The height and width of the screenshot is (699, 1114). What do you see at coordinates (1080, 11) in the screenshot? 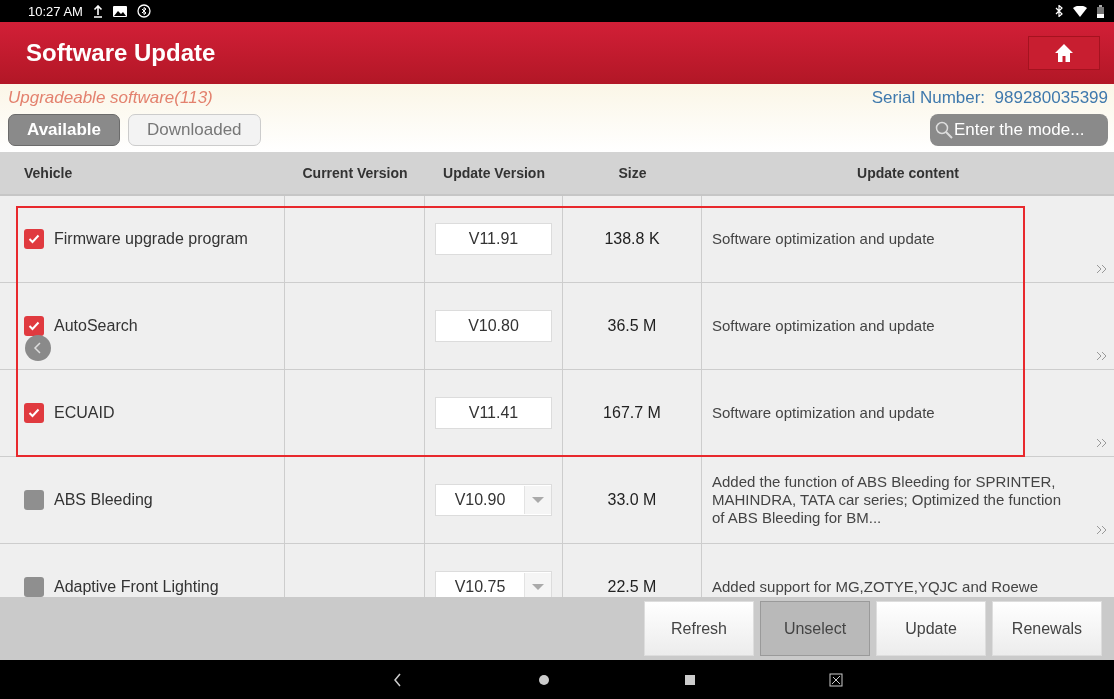
I see `wifi-icon` at bounding box center [1080, 11].